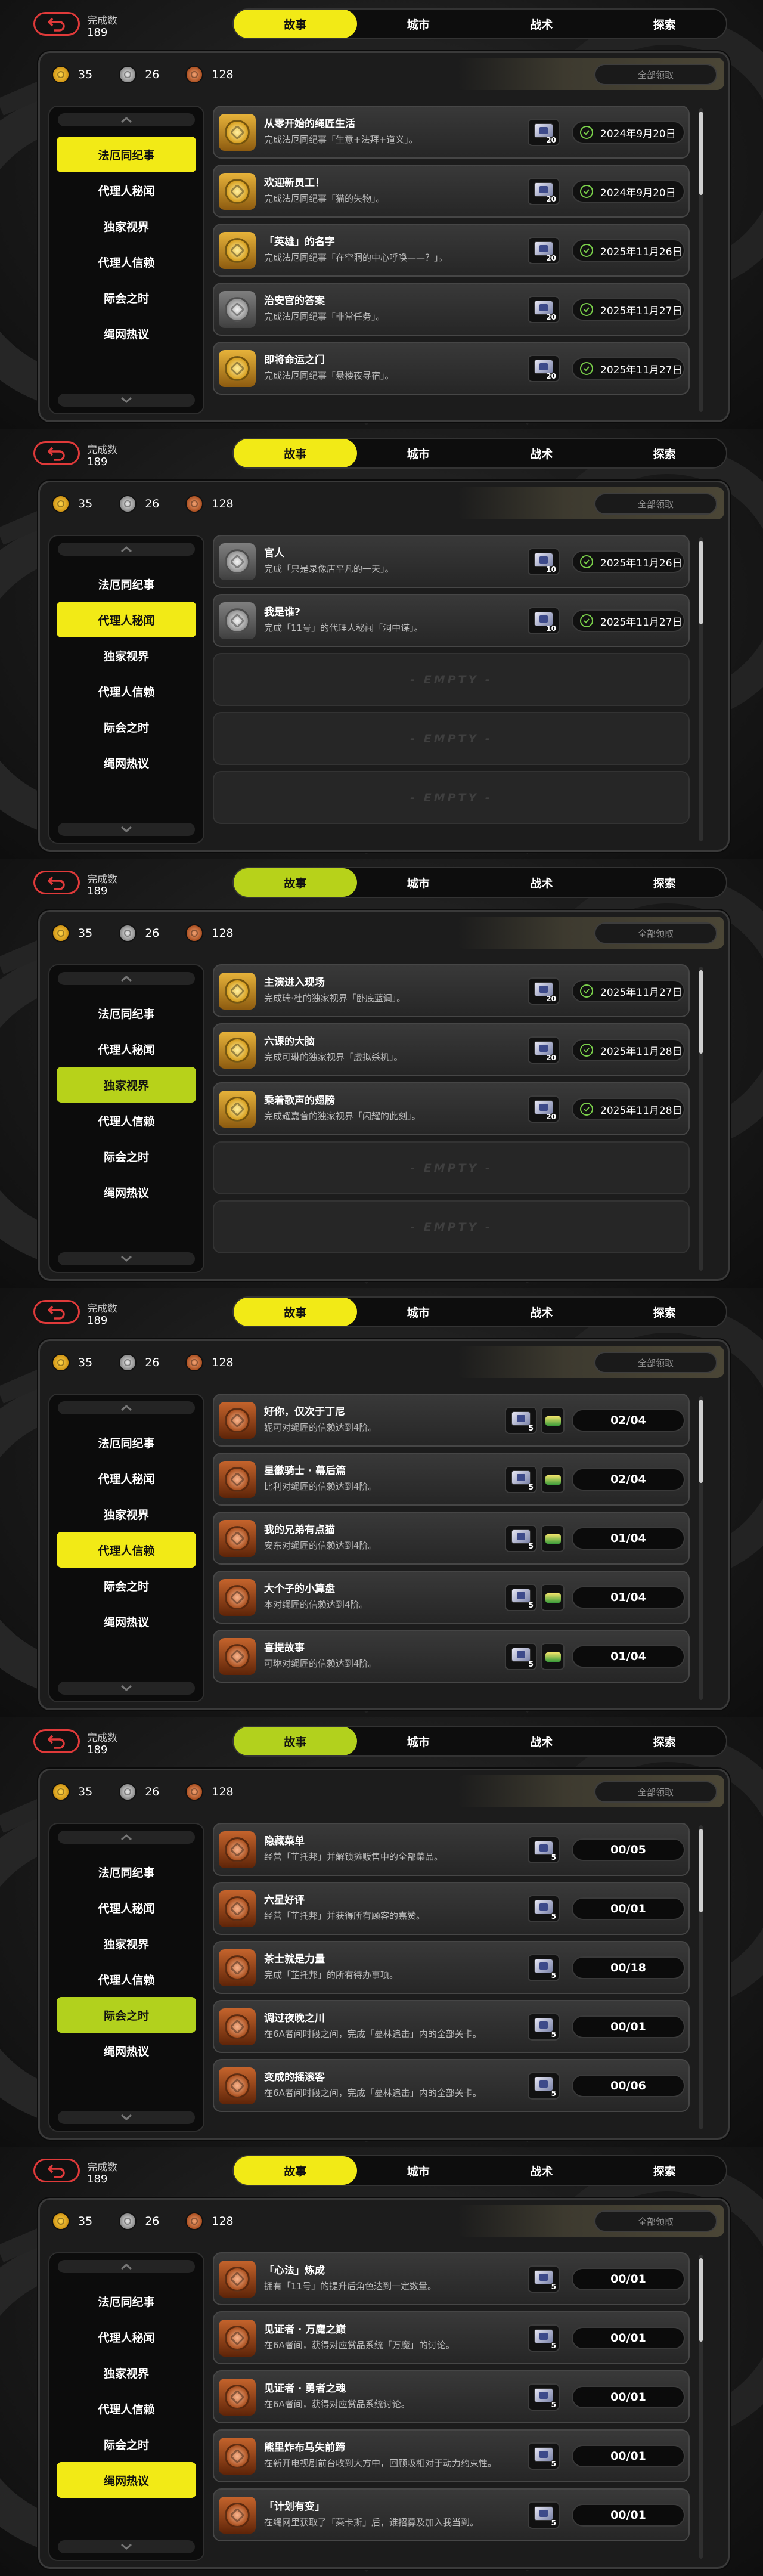  I want to click on achievement-row: 从零开始的绳匠生活 完成法厄同纪事「生意+法拜+道义」。 20 2024年9月20日, so click(451, 132).